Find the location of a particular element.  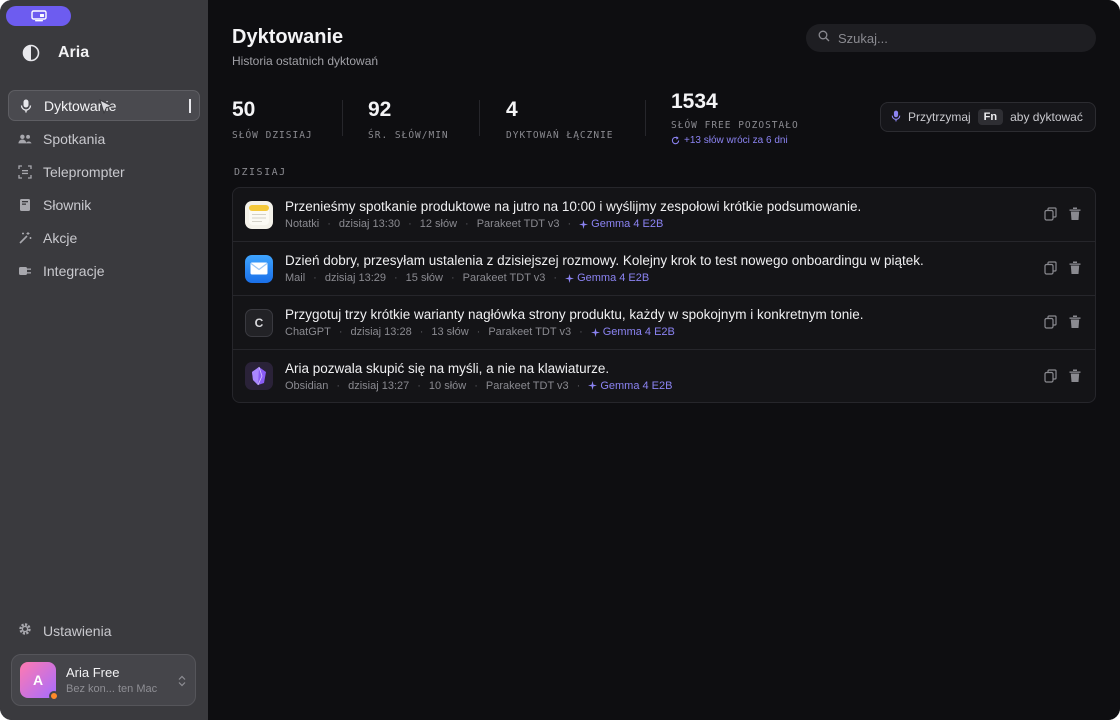

mail-icon is located at coordinates (259, 268).